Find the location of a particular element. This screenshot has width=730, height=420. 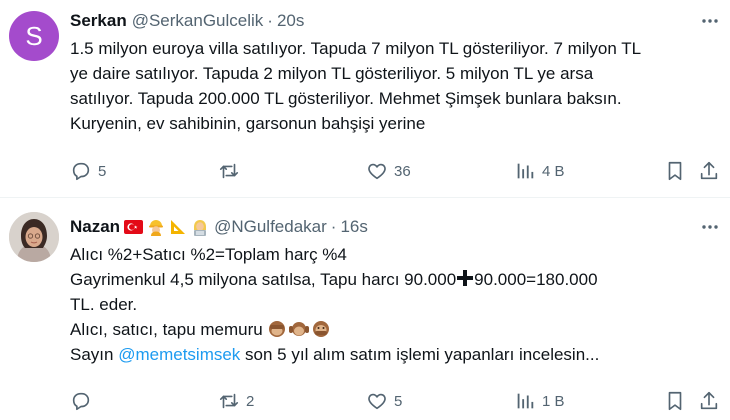

repost-button: 2 is located at coordinates (236, 401).